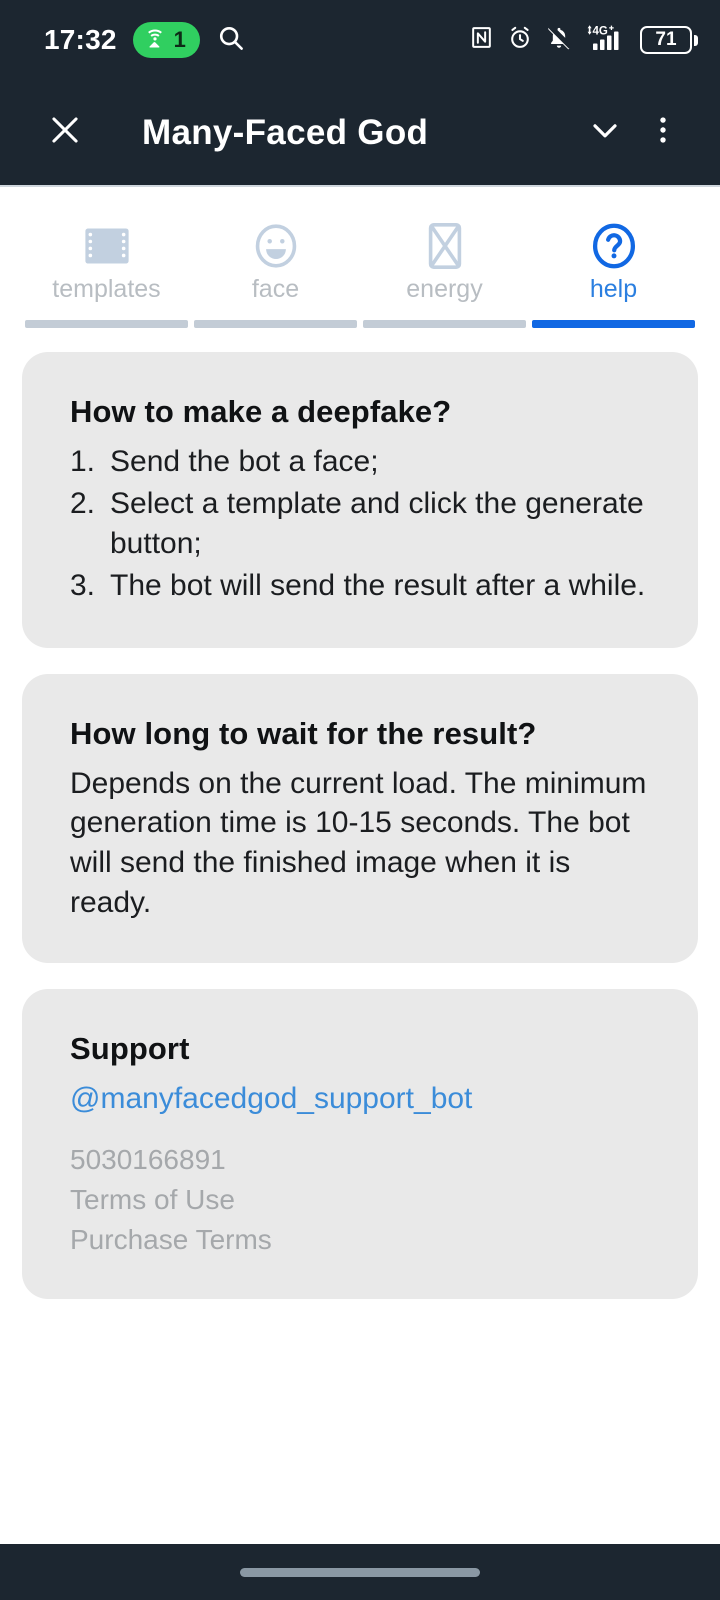 The height and width of the screenshot is (1600, 720). I want to click on step-number: 1., so click(83, 461).